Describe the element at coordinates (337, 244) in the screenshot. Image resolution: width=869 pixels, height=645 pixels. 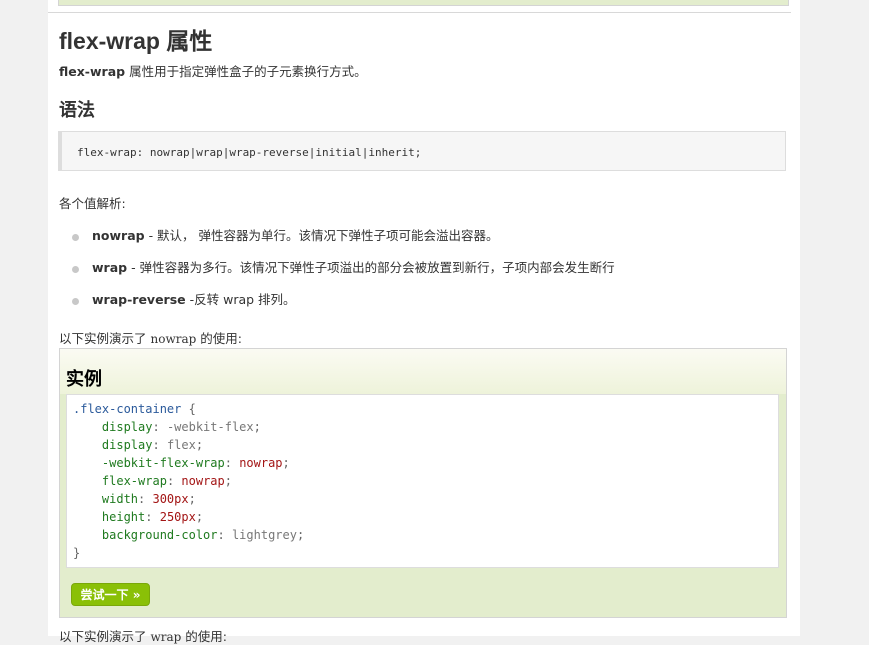
I see `list-item: nowrap - 默认， 弹性容器为单行。该情况下弹性子项可能会溢出容器。` at that location.